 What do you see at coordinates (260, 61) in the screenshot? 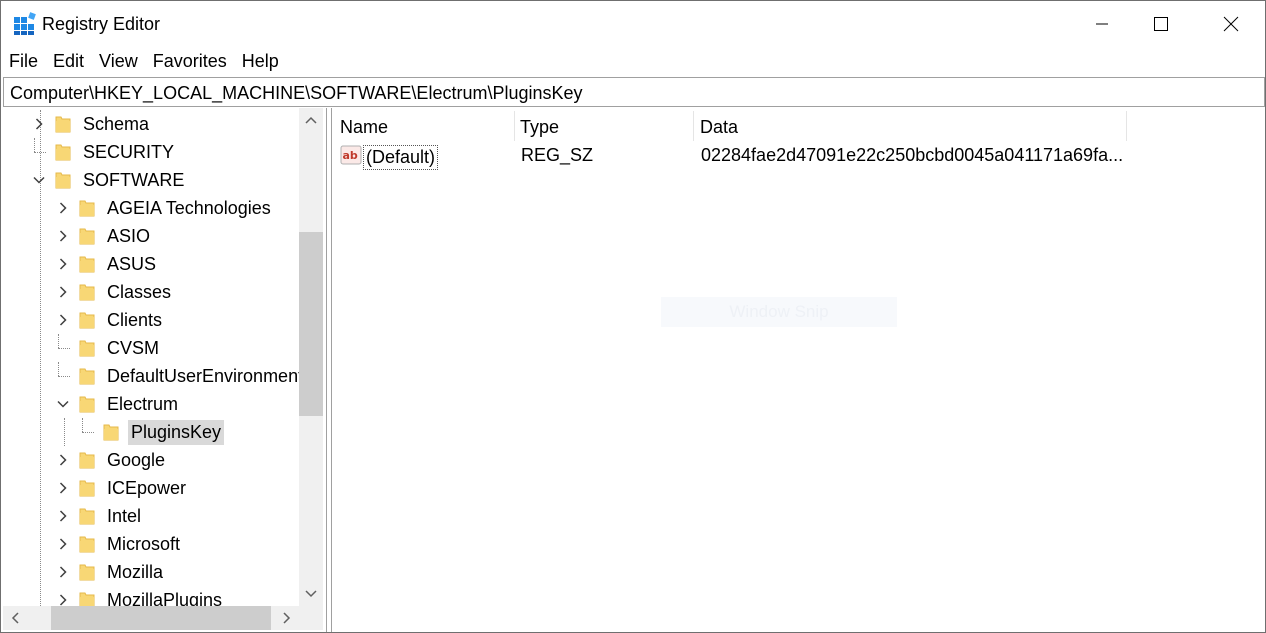
I see `menu-help: Help` at bounding box center [260, 61].